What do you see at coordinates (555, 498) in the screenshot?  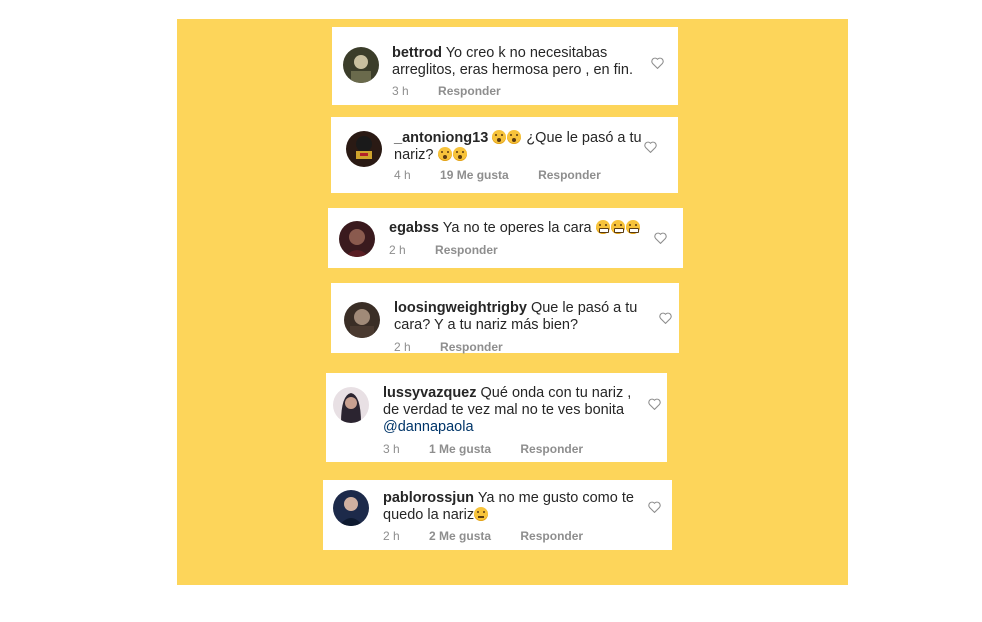 I see `comment-body-line1: Ya no me gusto como te` at bounding box center [555, 498].